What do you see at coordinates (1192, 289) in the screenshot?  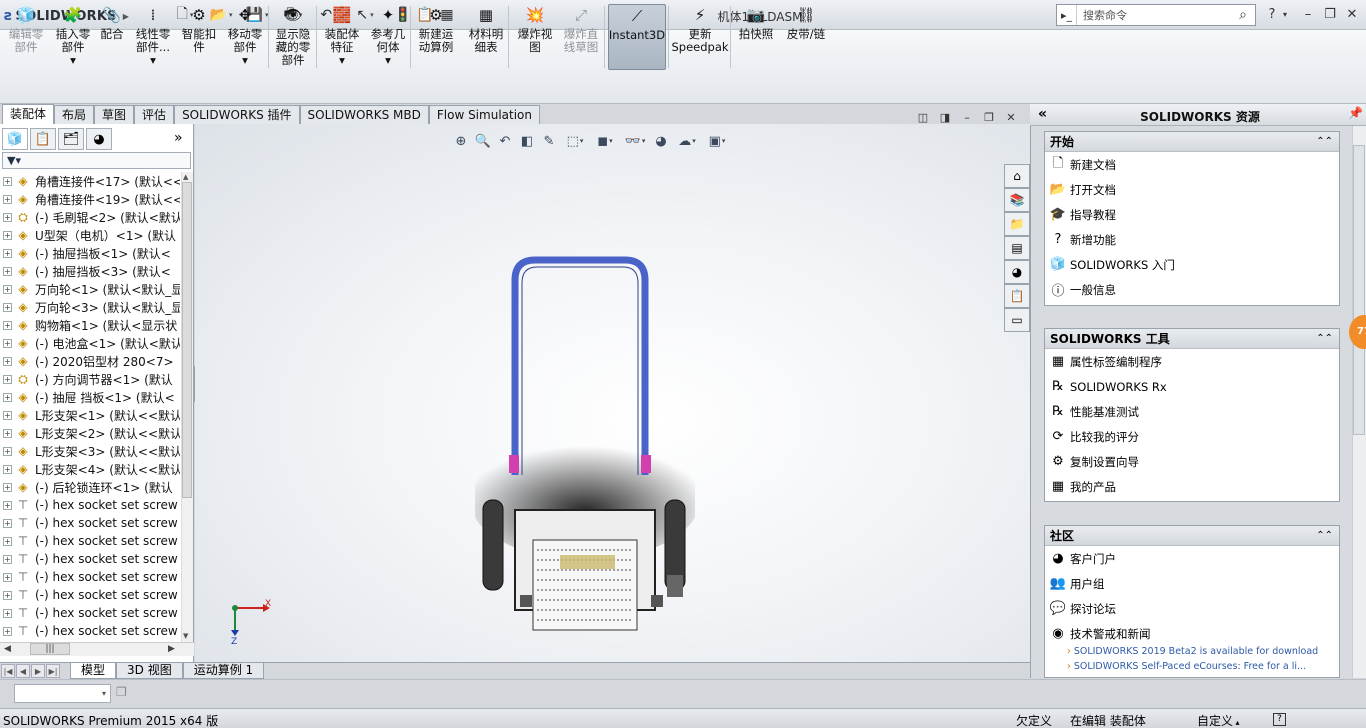 I see `resource-link: ⓘ 一般信息` at bounding box center [1192, 289].